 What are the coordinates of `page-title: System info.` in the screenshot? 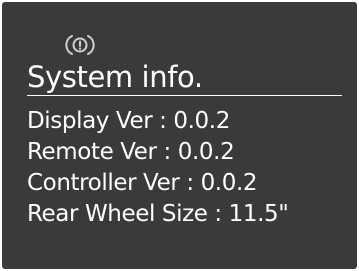 It's located at (115, 77).